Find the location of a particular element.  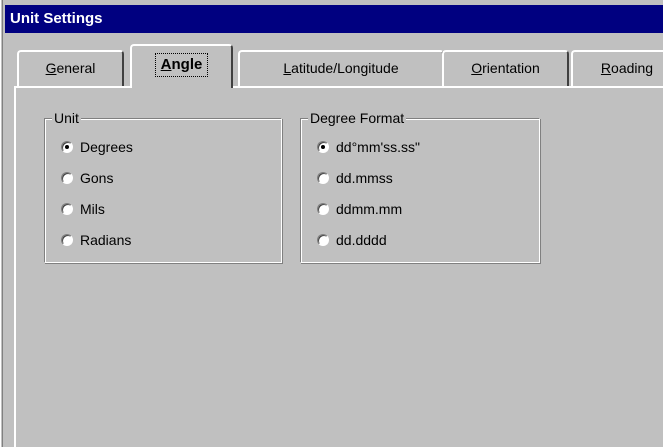

window-title: Unit Settings is located at coordinates (56, 18).